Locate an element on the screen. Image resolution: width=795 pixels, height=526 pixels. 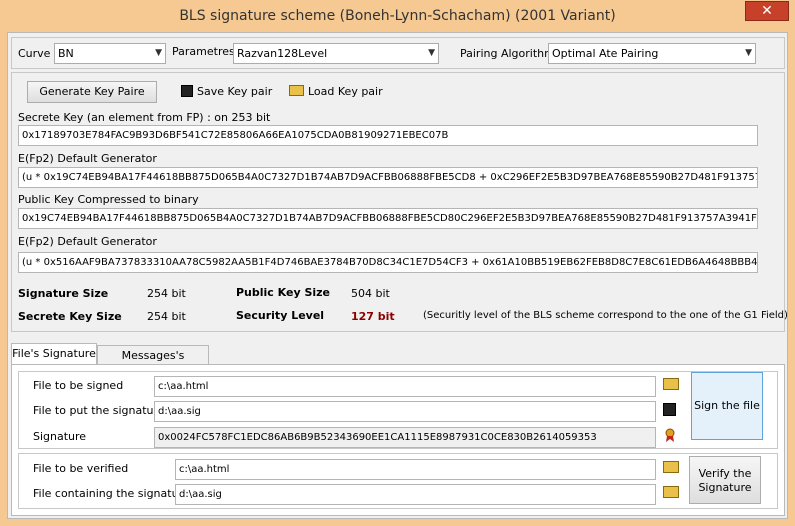
file-to-sign-field: c:\aa.html is located at coordinates (405, 386).